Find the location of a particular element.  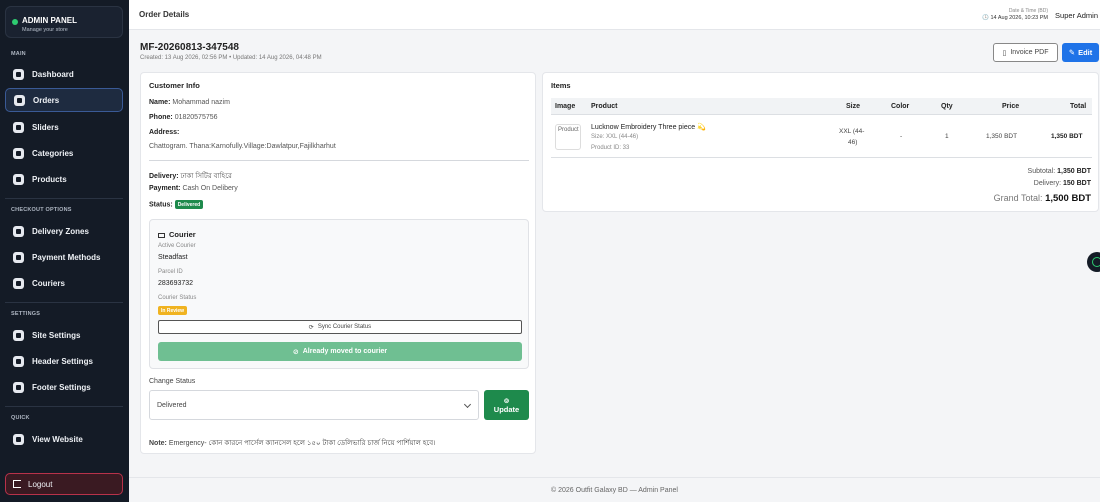

invoice-pdf-button: ▯ Invoice PDF is located at coordinates (1025, 52).